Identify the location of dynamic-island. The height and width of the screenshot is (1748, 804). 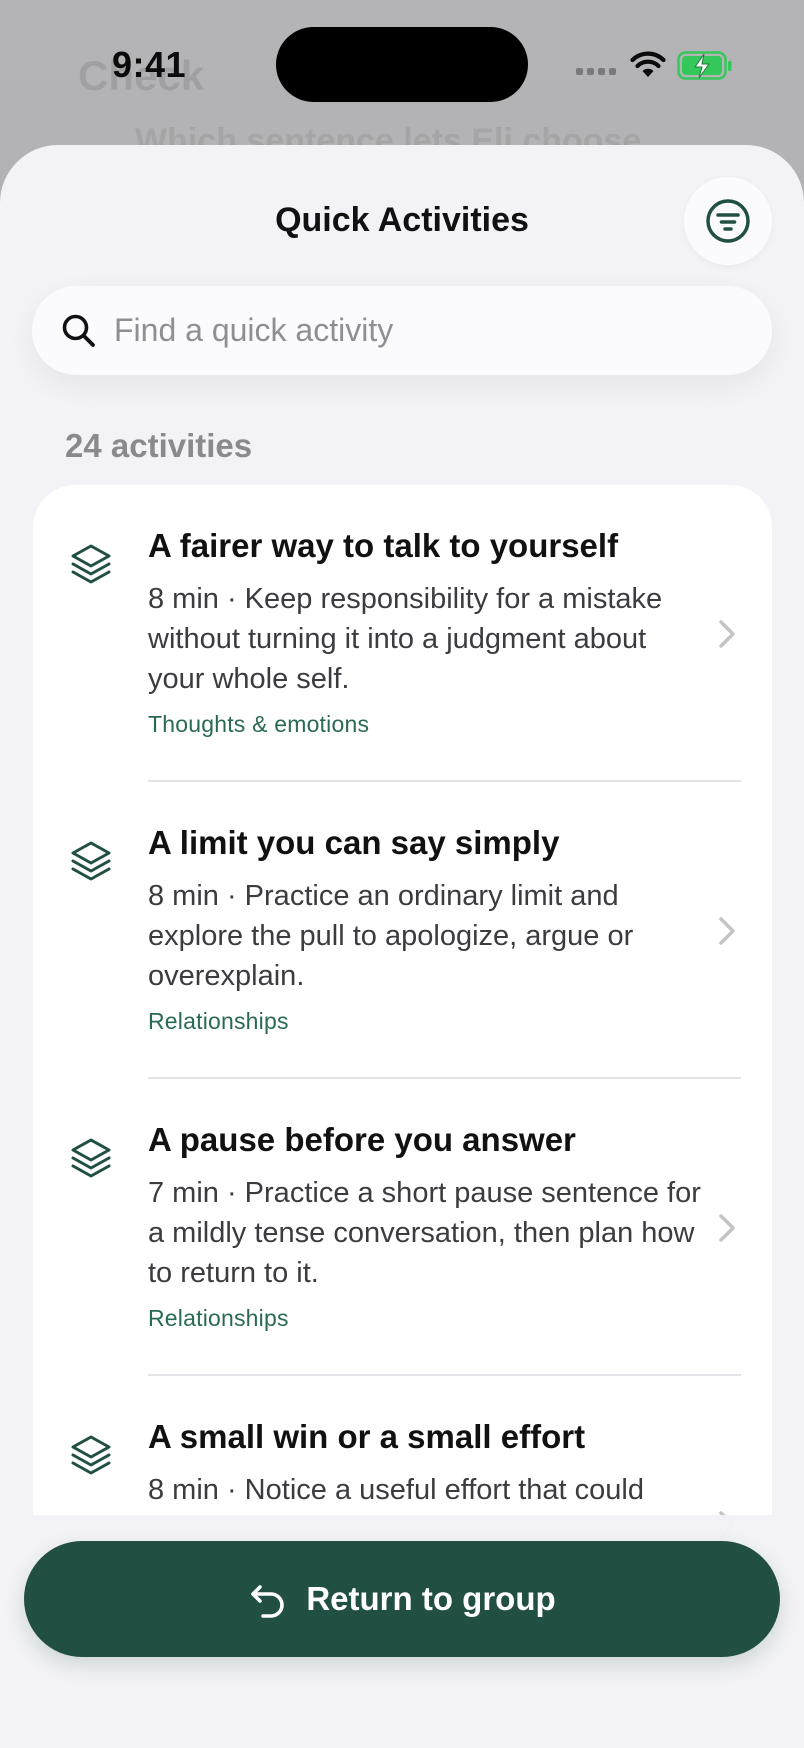
(402, 64).